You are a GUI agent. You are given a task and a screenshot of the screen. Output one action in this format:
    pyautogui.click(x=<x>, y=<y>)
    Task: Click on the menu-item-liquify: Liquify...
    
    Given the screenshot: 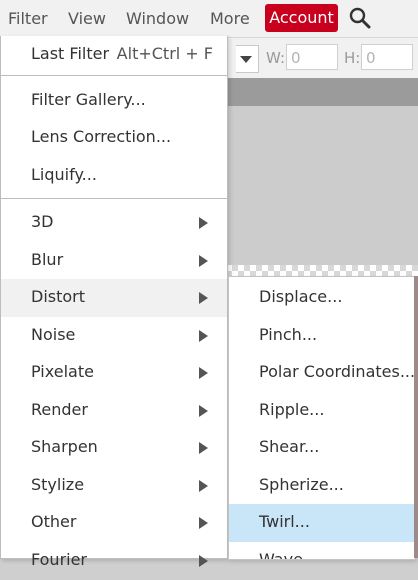 What is the action you would take?
    pyautogui.click(x=114, y=176)
    